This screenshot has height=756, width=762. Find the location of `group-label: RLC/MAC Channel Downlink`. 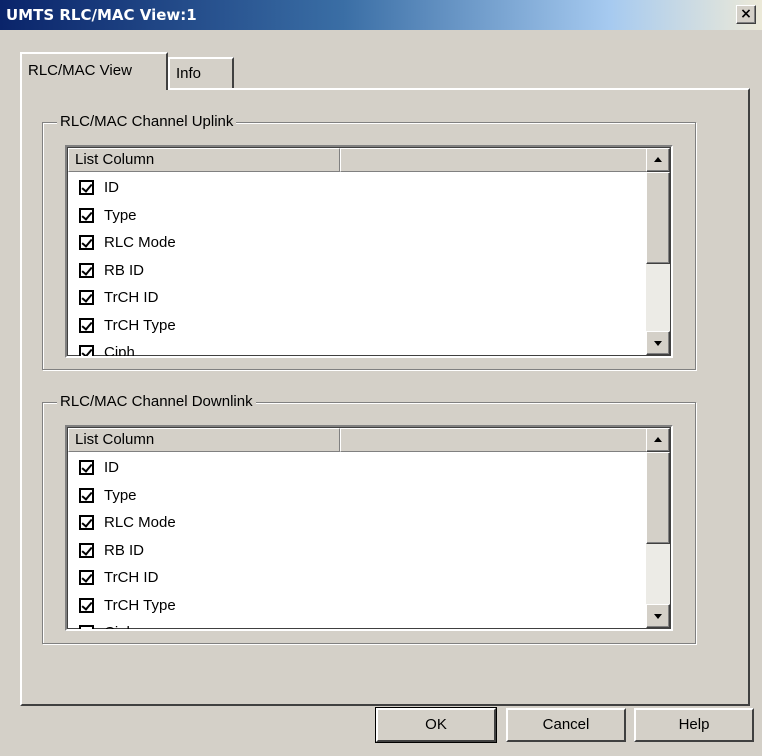

group-label: RLC/MAC Channel Downlink is located at coordinates (156, 402).